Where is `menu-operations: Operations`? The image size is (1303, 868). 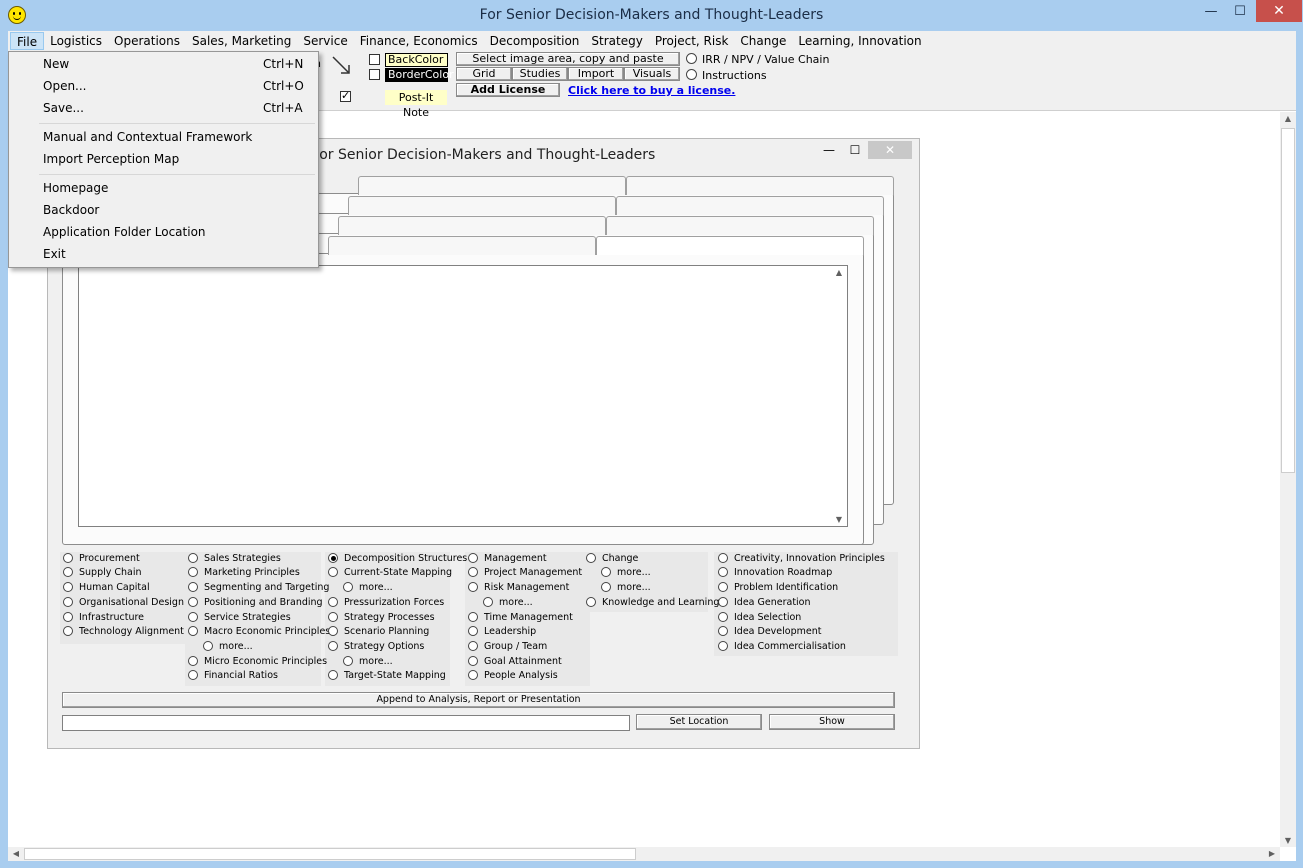 menu-operations: Operations is located at coordinates (147, 41).